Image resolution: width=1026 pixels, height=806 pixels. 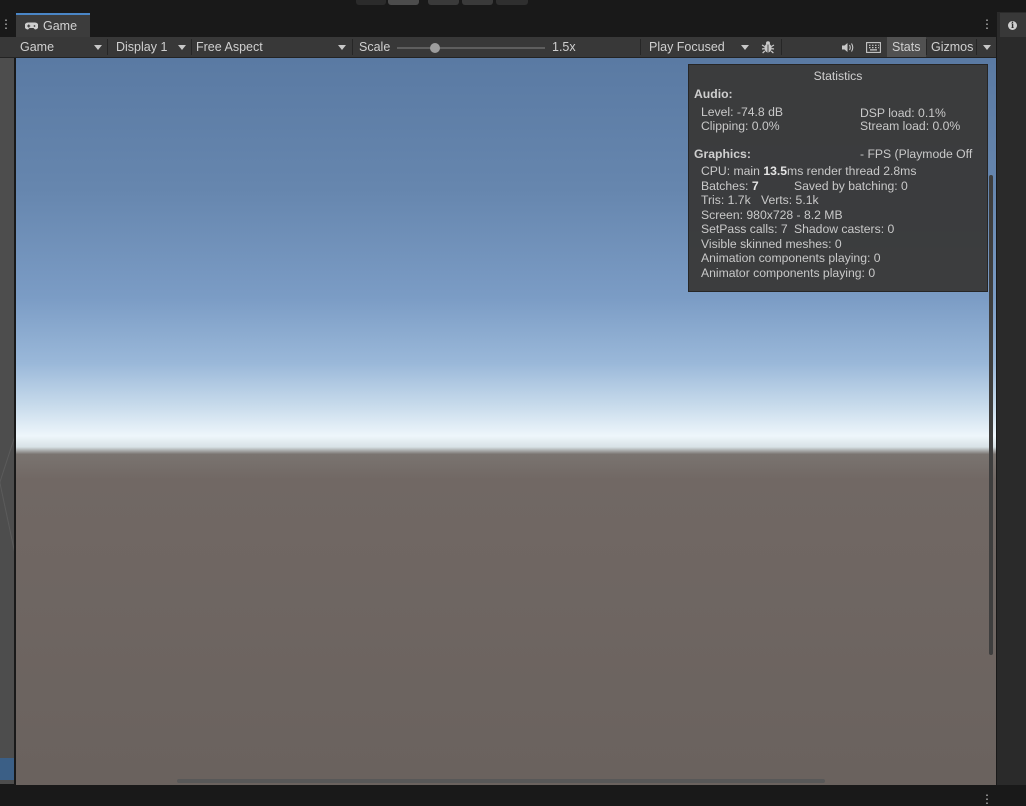 I want to click on gizmos-dropdown-button, so click(x=987, y=47).